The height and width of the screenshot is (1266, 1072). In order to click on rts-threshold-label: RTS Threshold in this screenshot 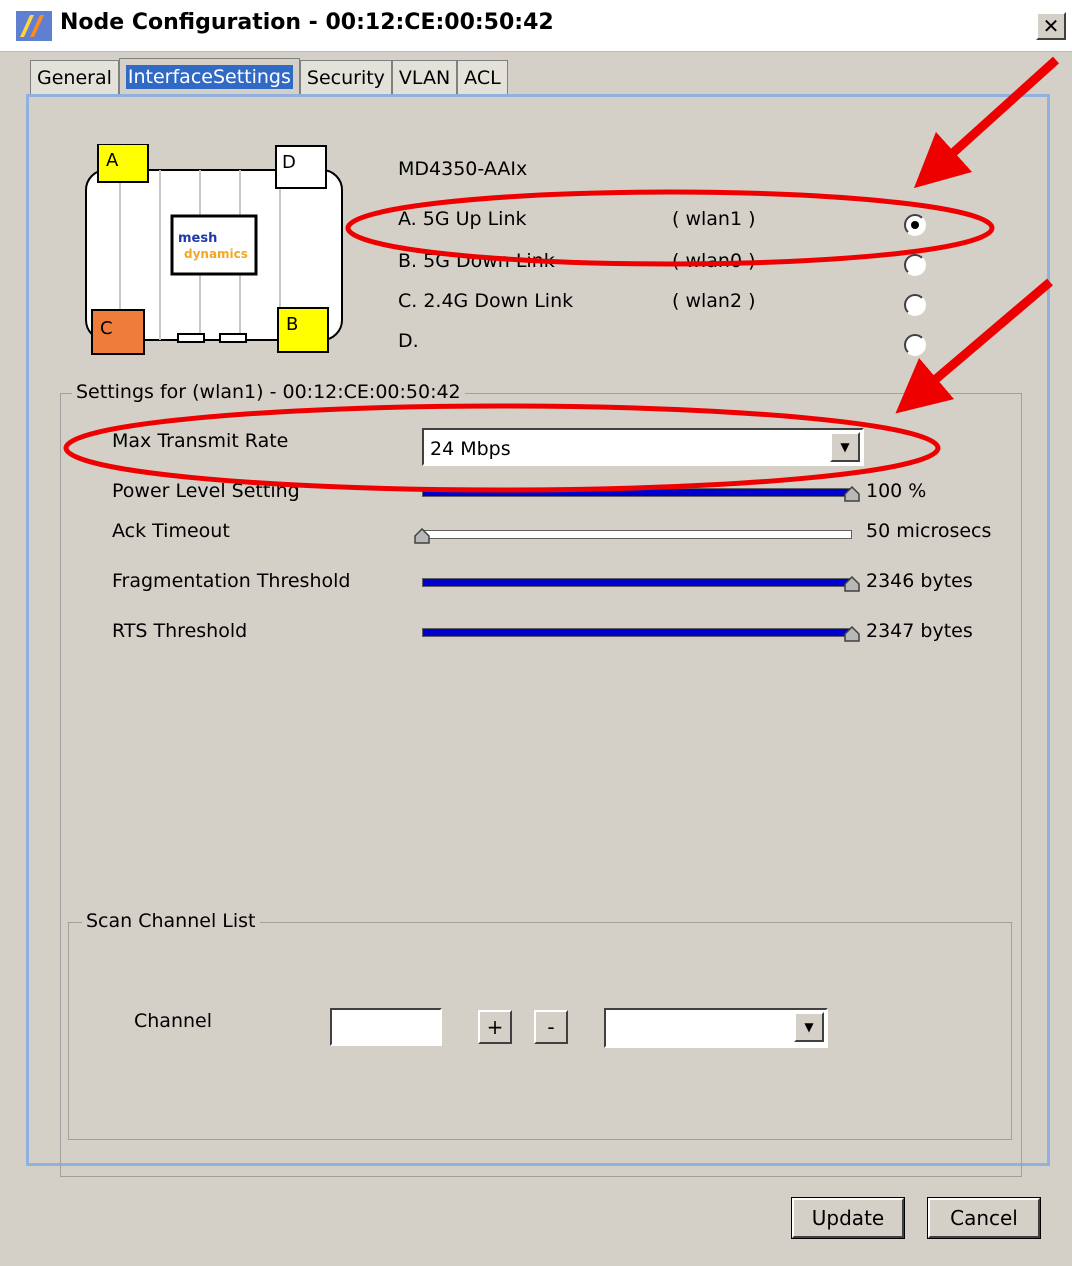, I will do `click(180, 631)`.